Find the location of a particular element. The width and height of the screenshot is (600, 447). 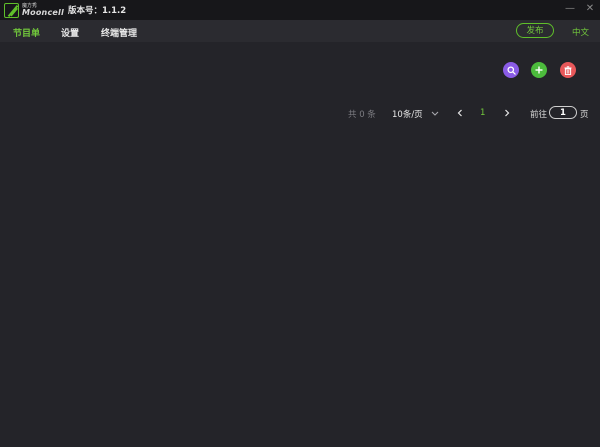

publish-button: 发布 is located at coordinates (535, 30).